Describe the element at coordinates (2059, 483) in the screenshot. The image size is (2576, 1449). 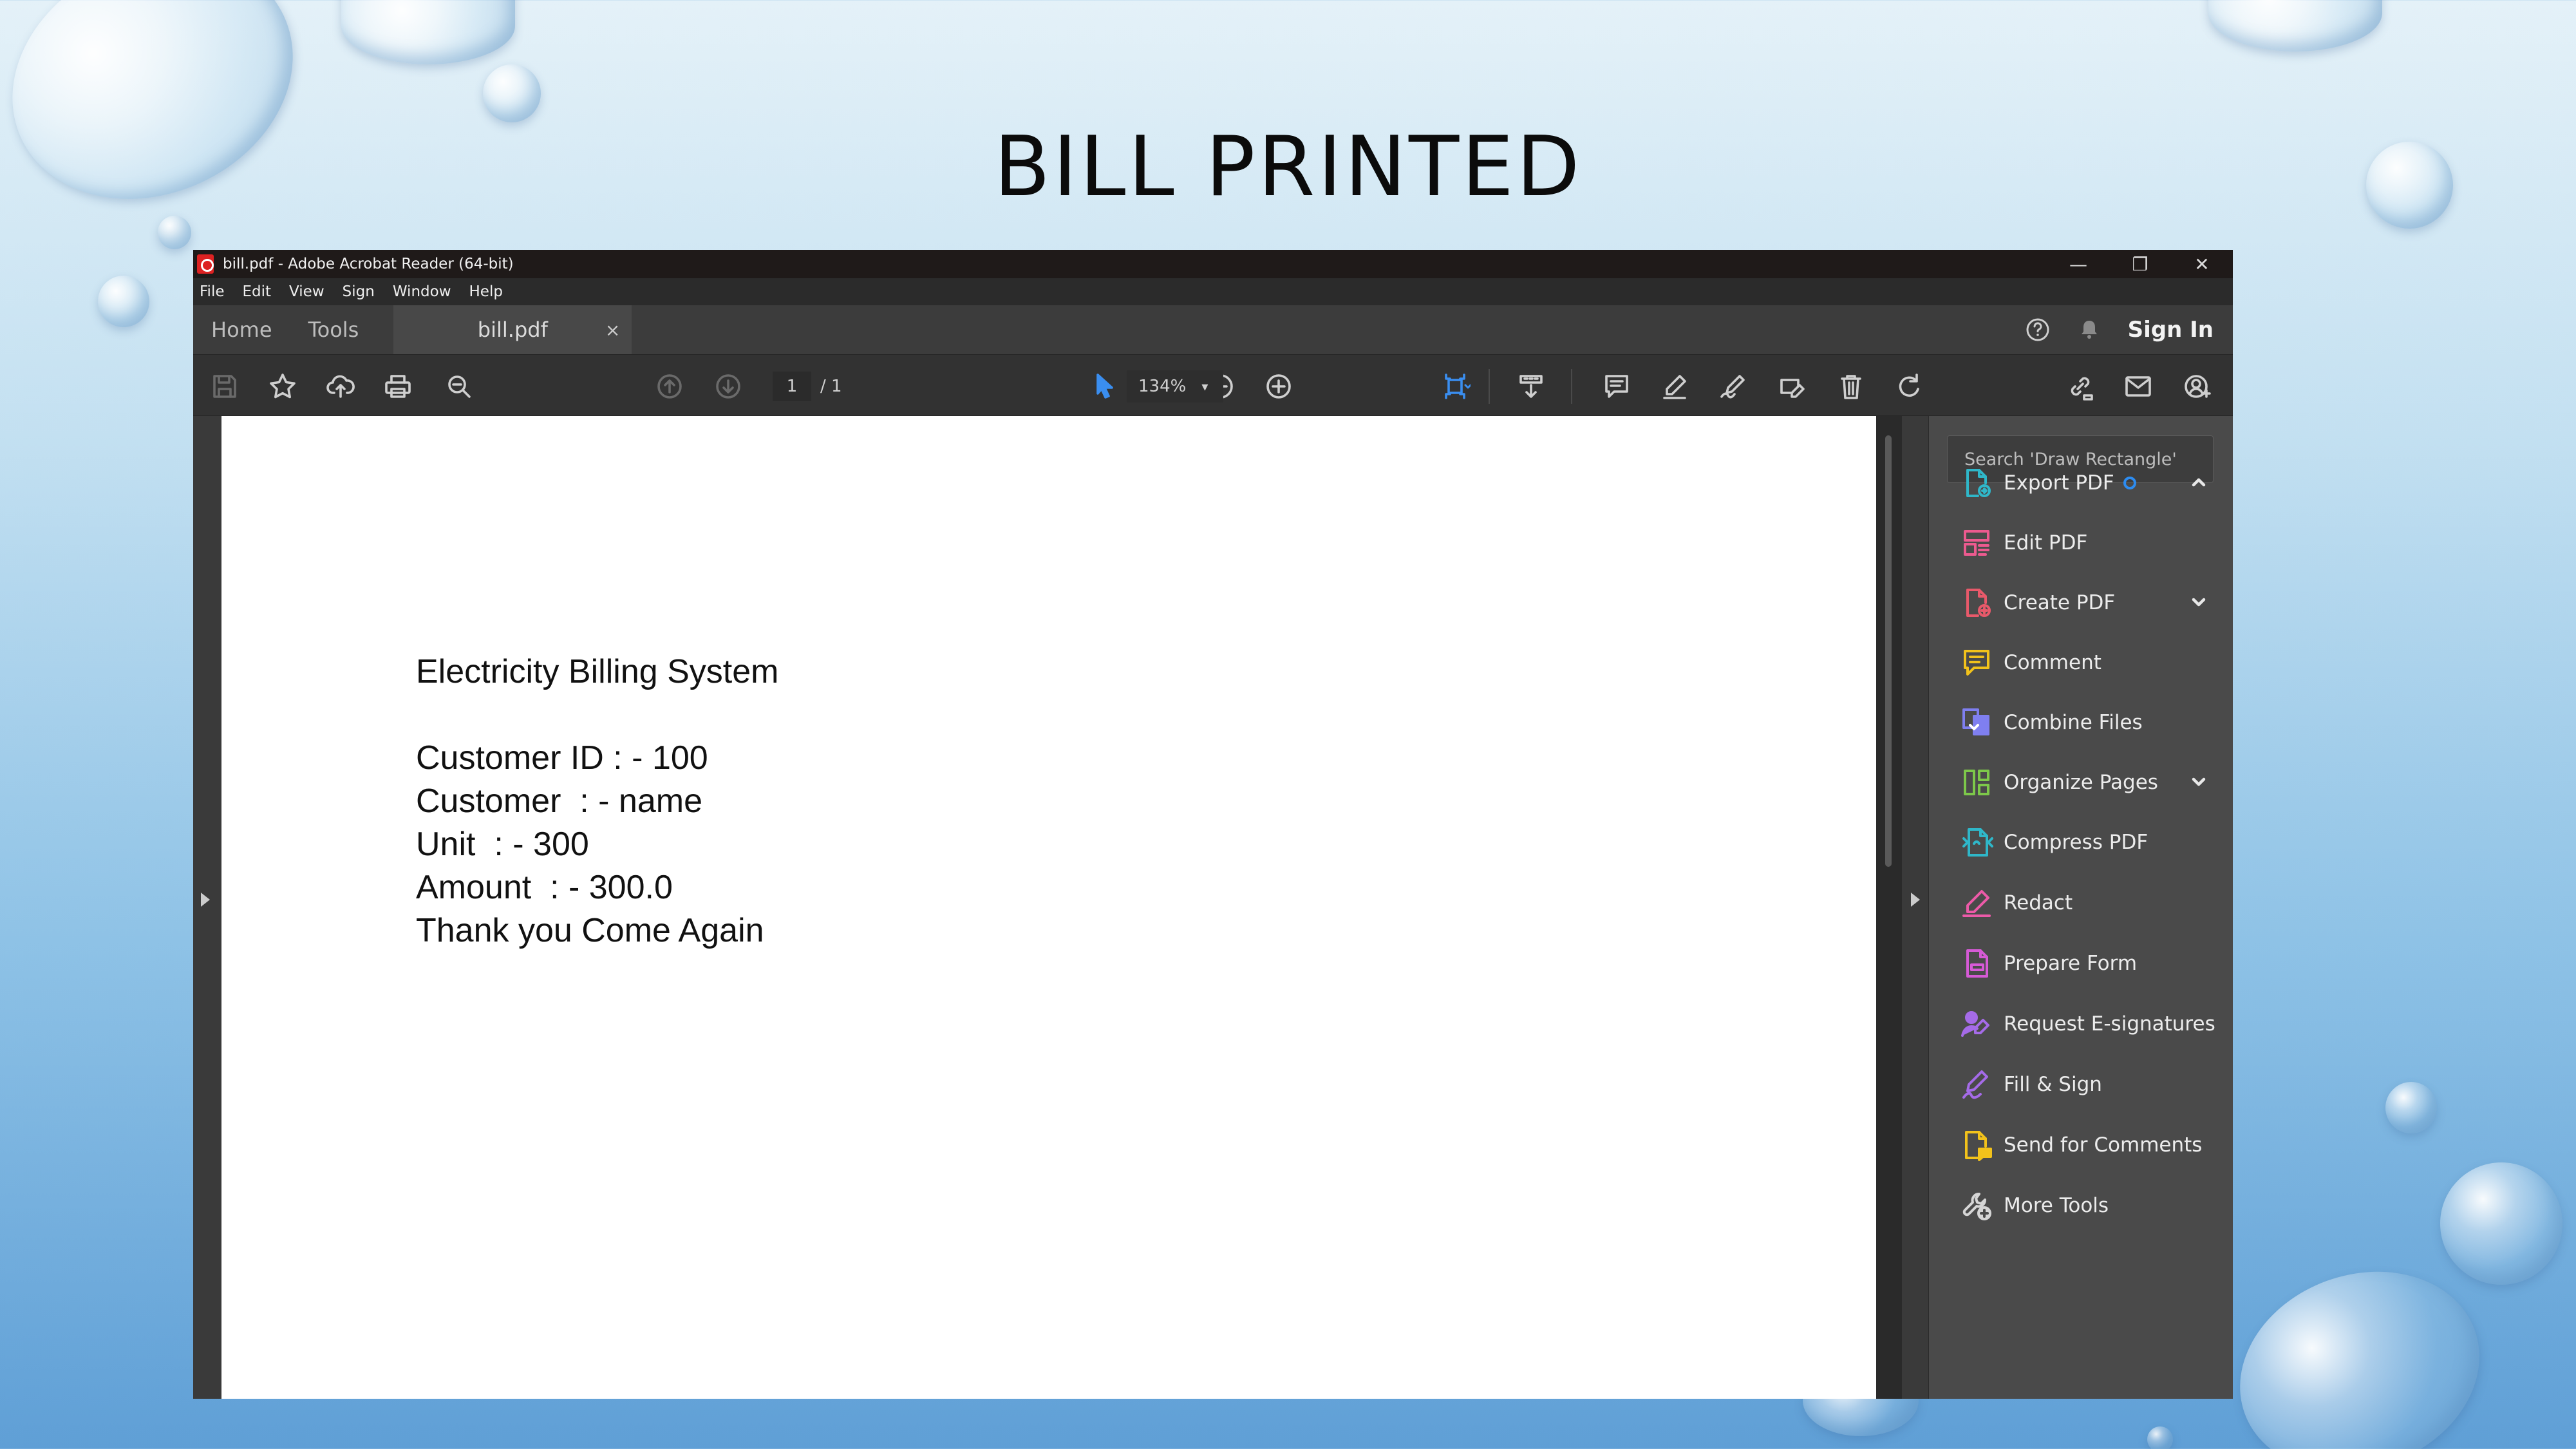
I see `tool-label: Export PDF` at that location.